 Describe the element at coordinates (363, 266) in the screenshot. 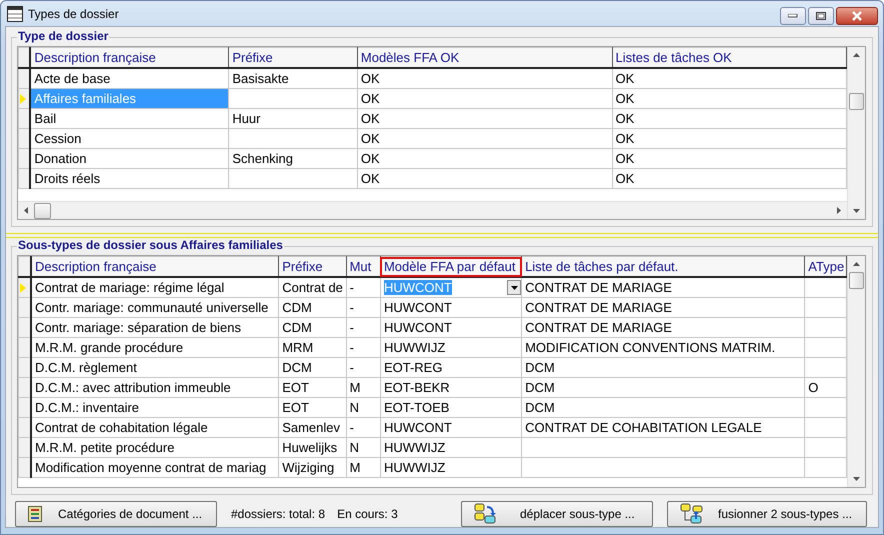

I see `column-header: Mut` at that location.